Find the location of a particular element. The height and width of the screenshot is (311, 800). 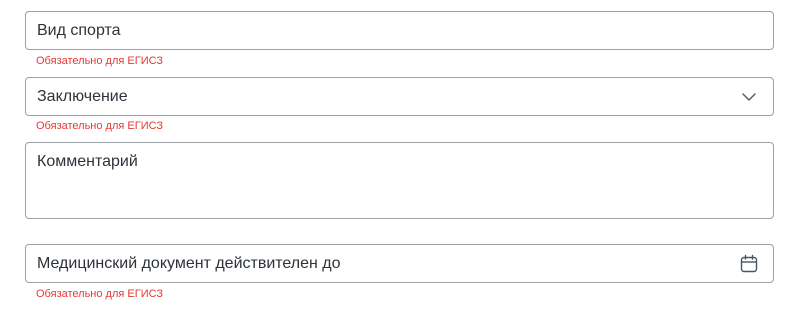

valid-until-placeholder: Медицинский документ действителен до is located at coordinates (189, 263).